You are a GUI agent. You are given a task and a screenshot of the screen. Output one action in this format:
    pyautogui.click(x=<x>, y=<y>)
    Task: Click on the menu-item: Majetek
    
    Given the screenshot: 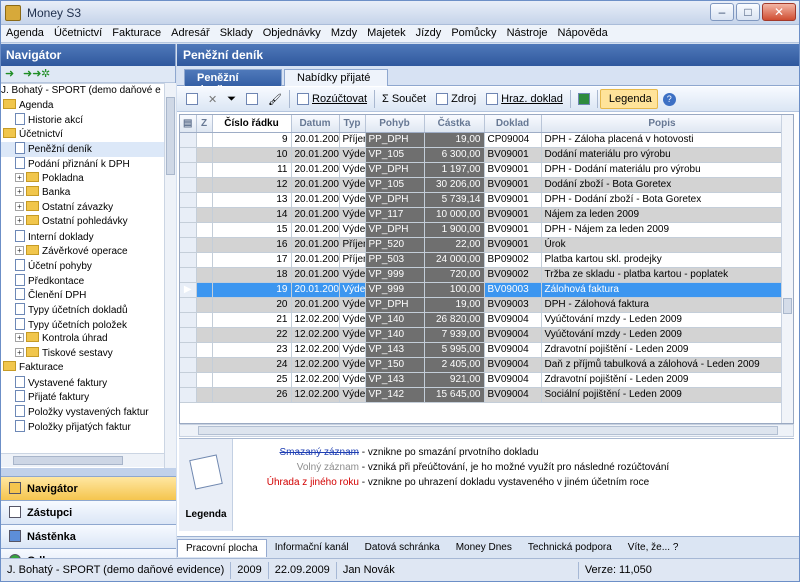 What is the action you would take?
    pyautogui.click(x=386, y=33)
    